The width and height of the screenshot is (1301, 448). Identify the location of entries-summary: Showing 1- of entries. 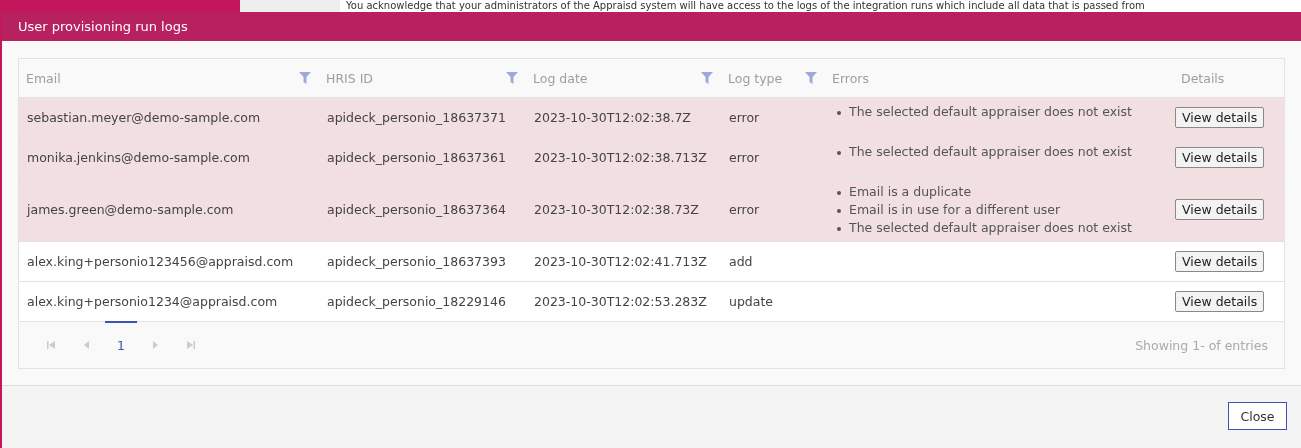
(1201, 345).